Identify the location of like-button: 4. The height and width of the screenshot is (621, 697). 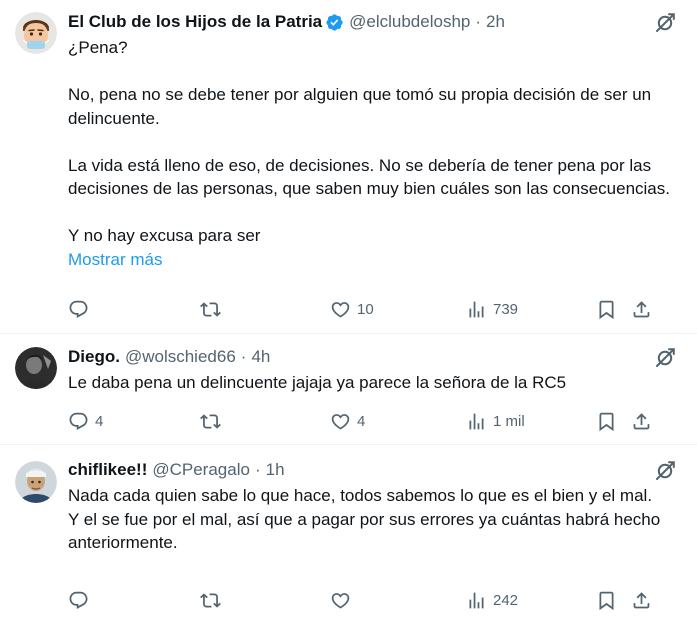
(347, 421).